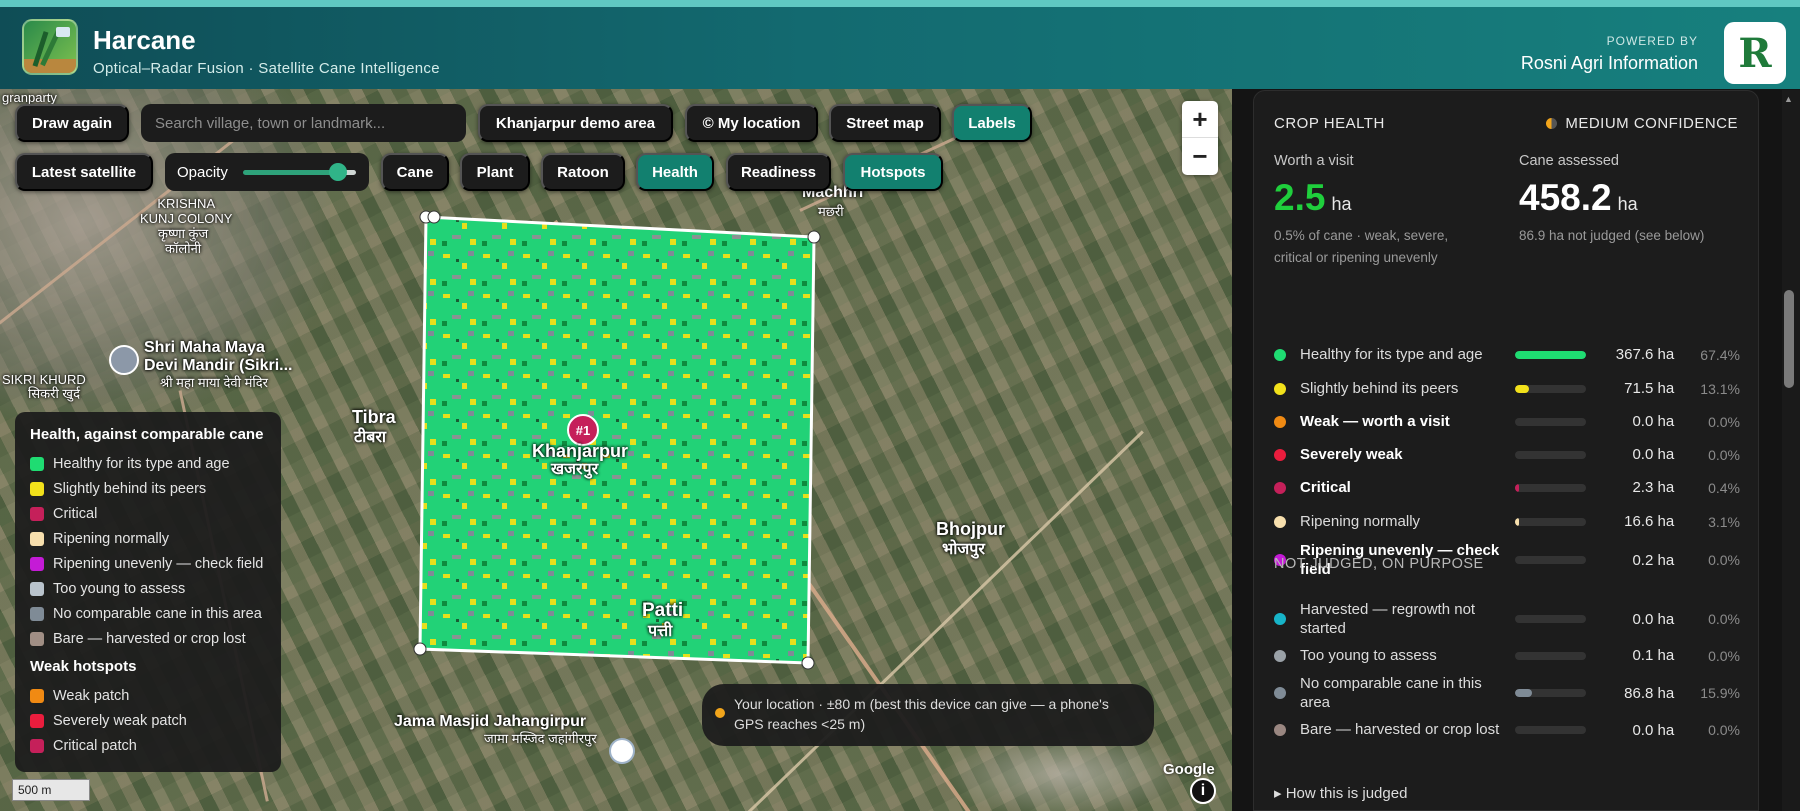 This screenshot has width=1800, height=811. What do you see at coordinates (751, 123) in the screenshot?
I see `my-location-button: © My location` at bounding box center [751, 123].